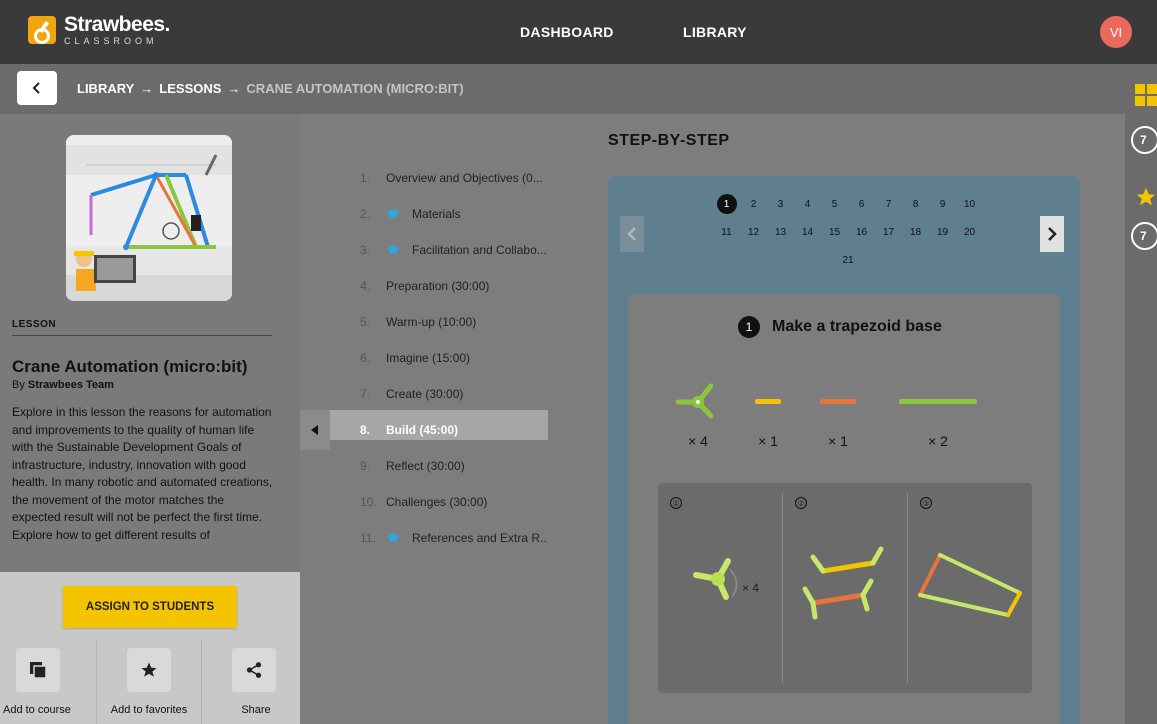 The height and width of the screenshot is (724, 1157). Describe the element at coordinates (715, 579) in the screenshot. I see `connector-fold-illustration` at that location.